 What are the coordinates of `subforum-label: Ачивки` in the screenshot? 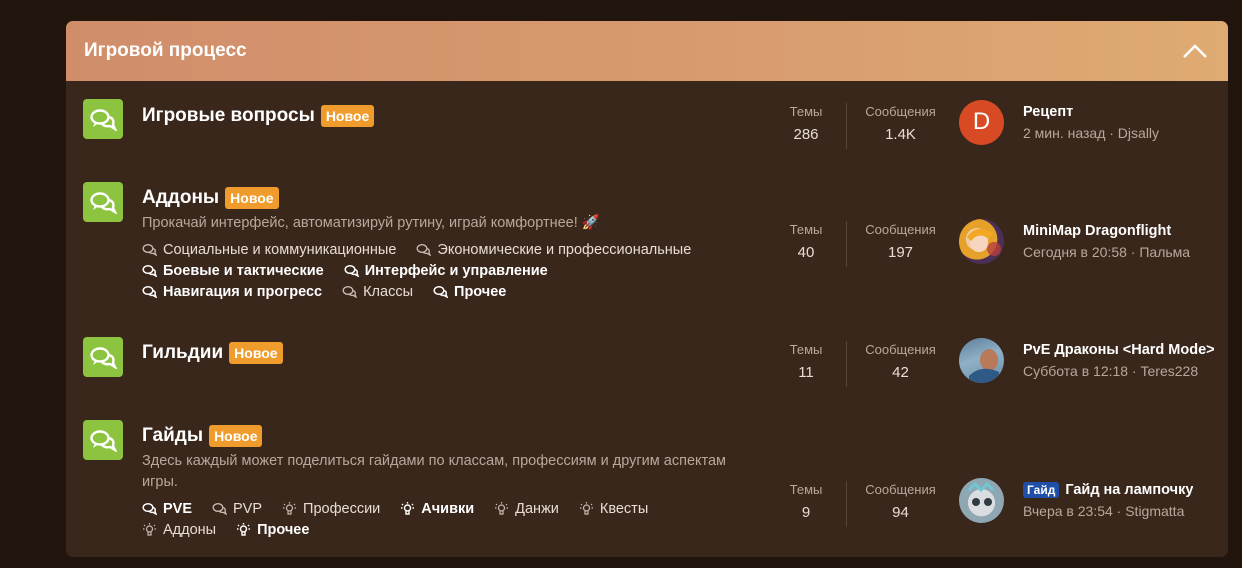 It's located at (447, 509).